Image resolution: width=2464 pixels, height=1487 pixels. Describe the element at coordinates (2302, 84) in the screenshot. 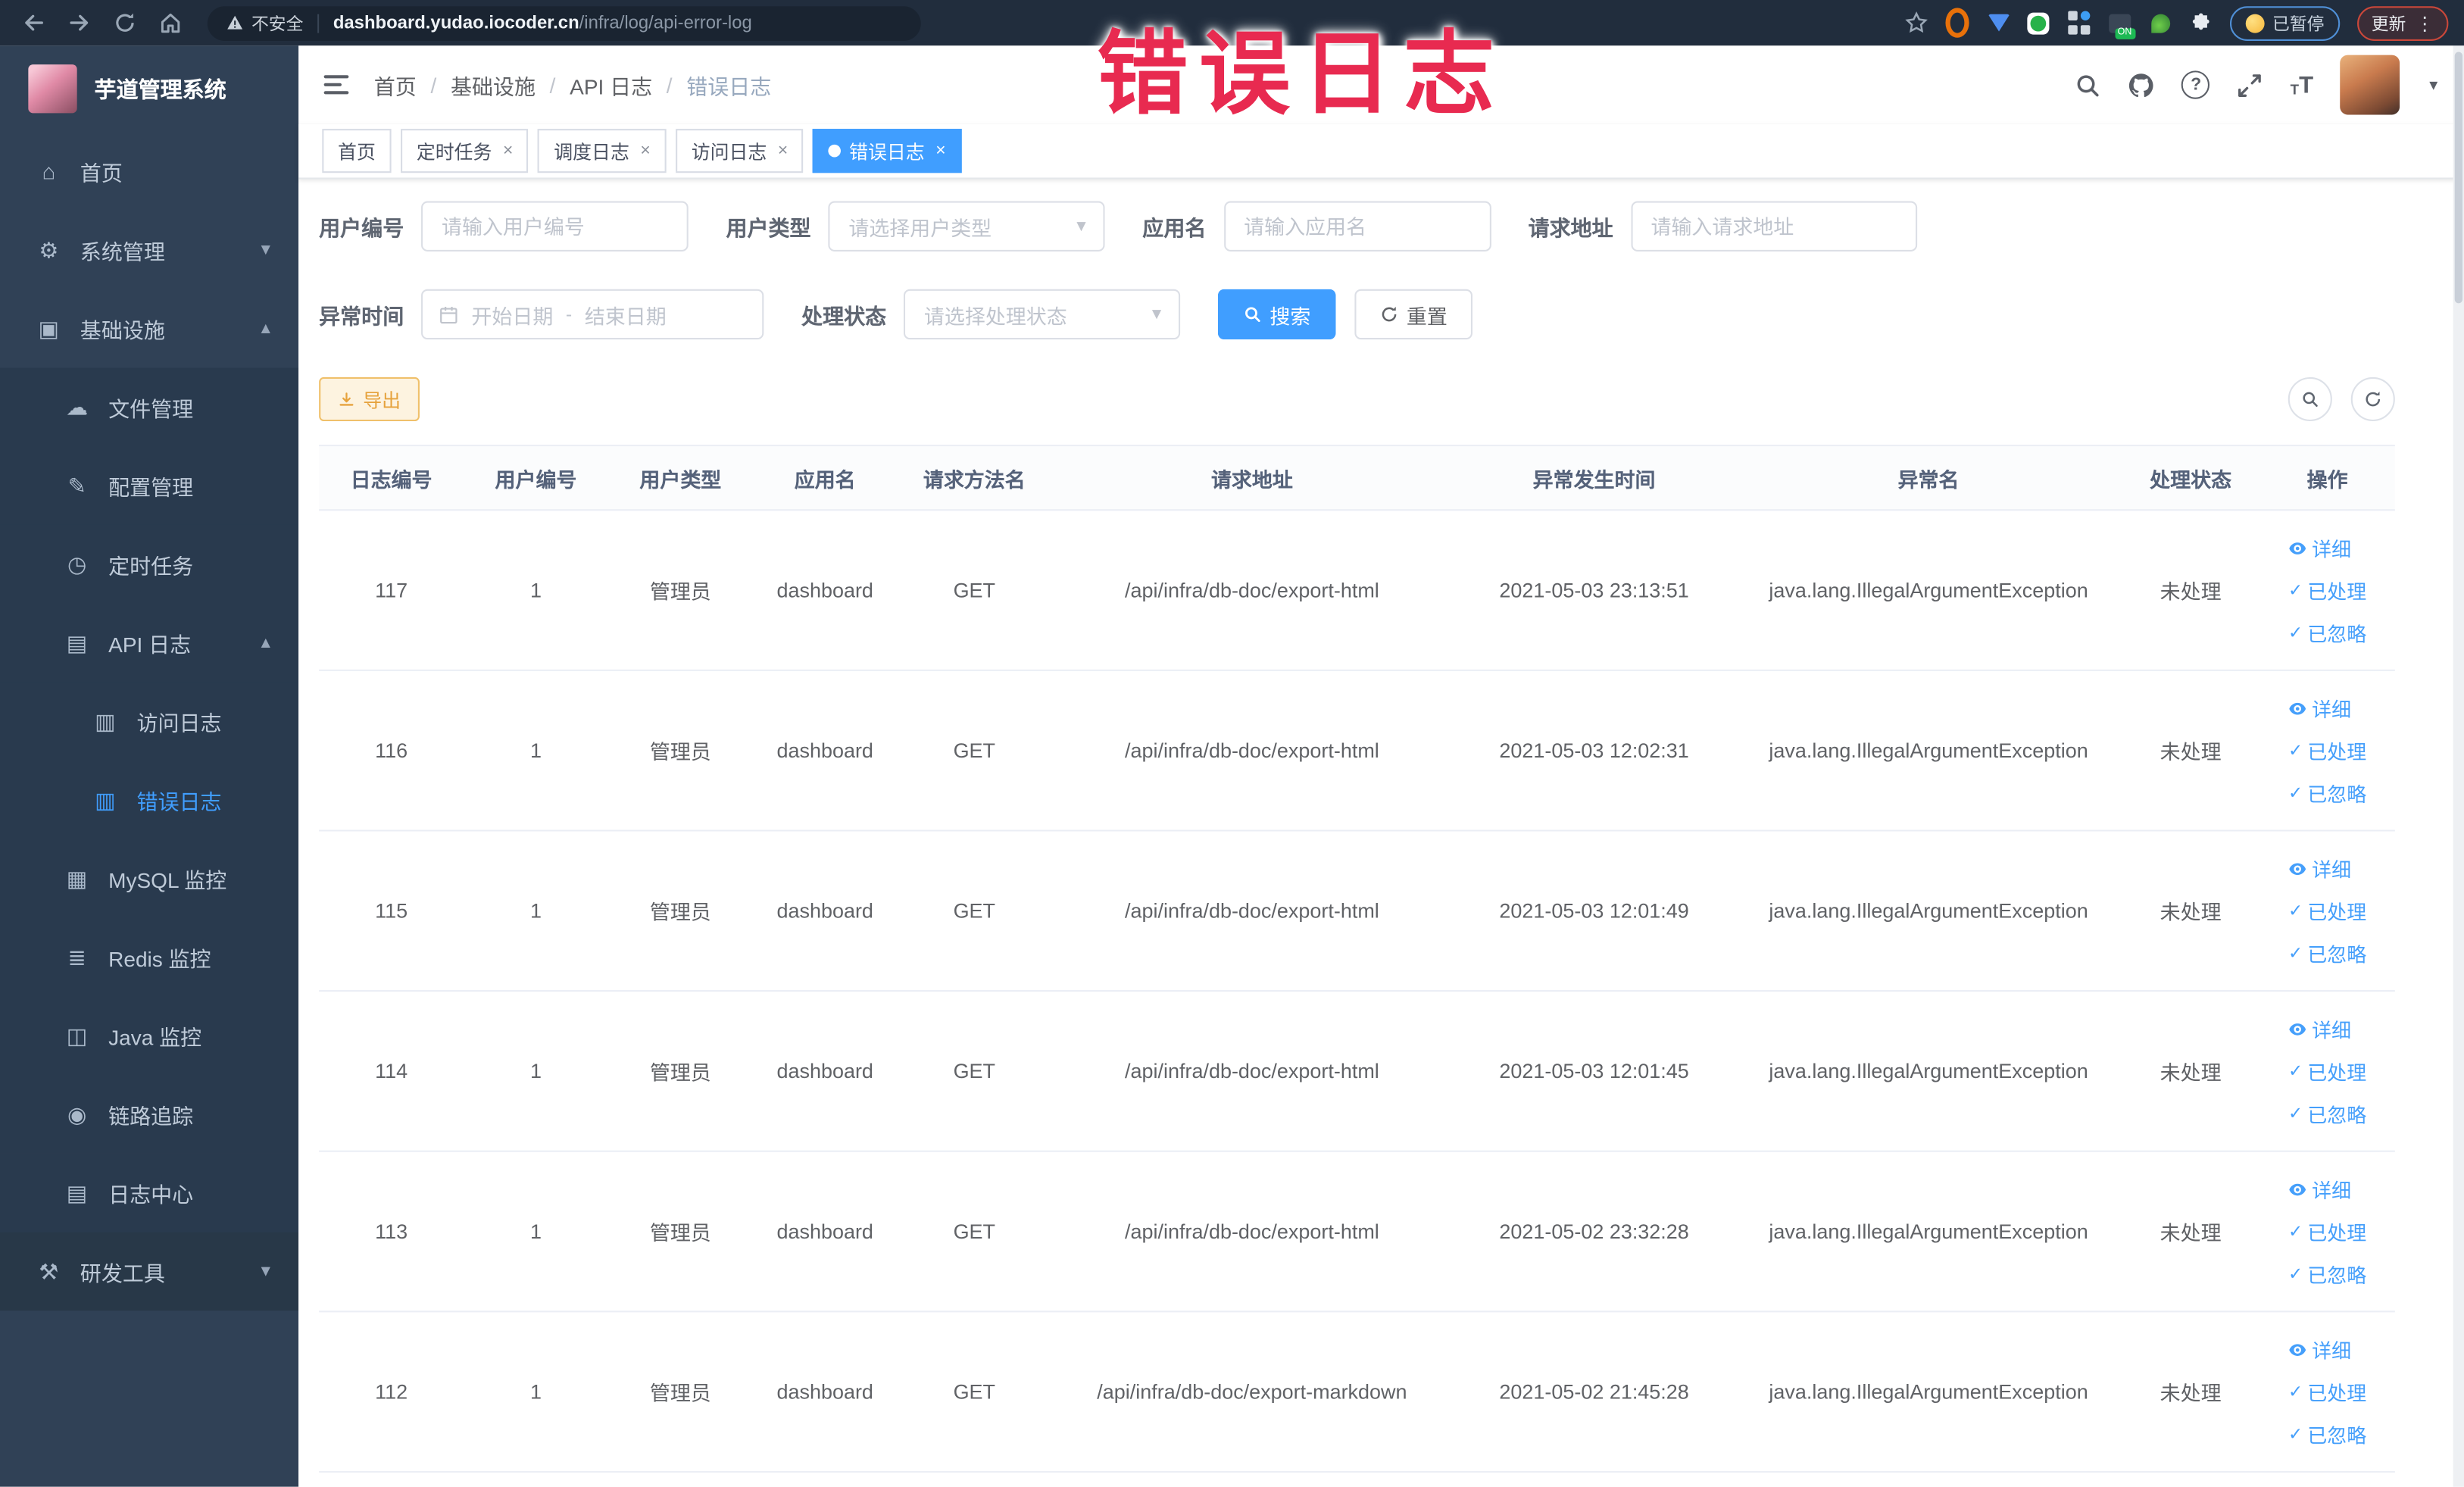

I see `font-size-icon: TT` at that location.